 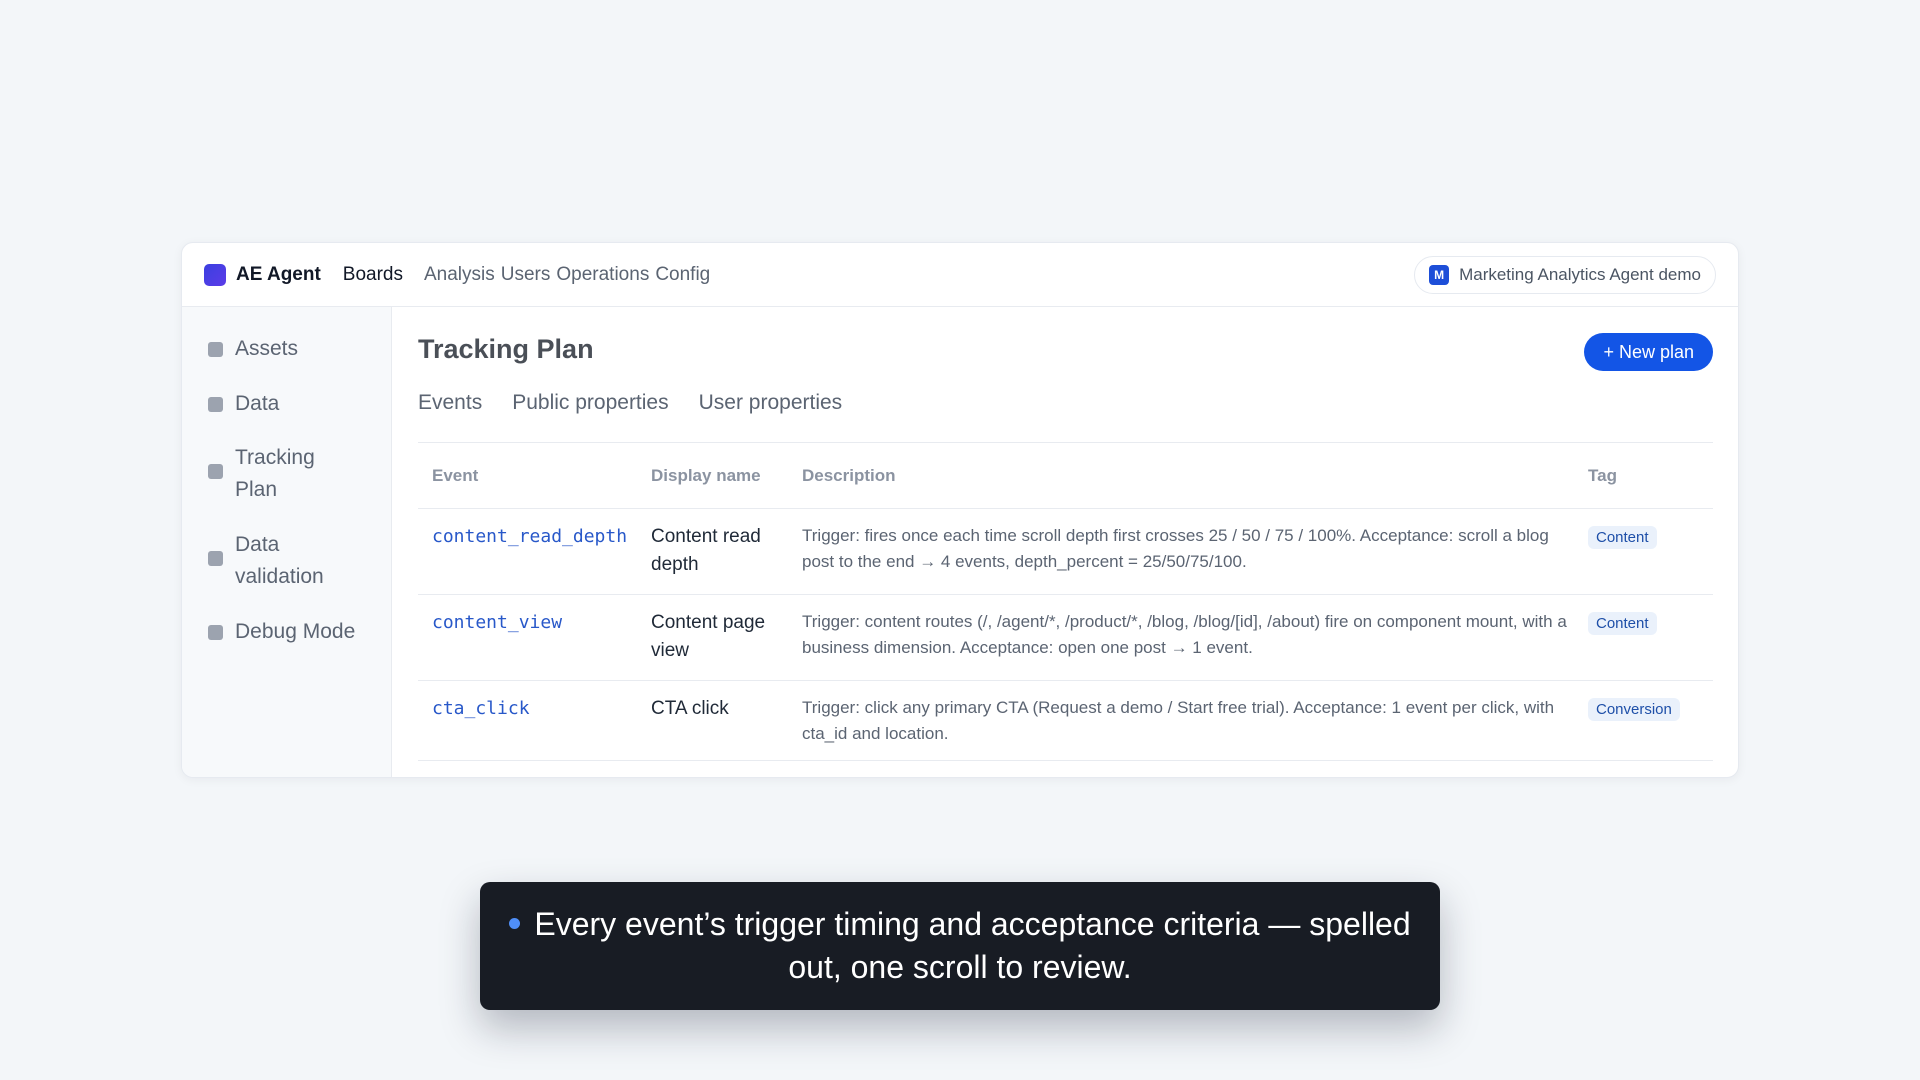 I want to click on column-header-description: Description, so click(x=849, y=475).